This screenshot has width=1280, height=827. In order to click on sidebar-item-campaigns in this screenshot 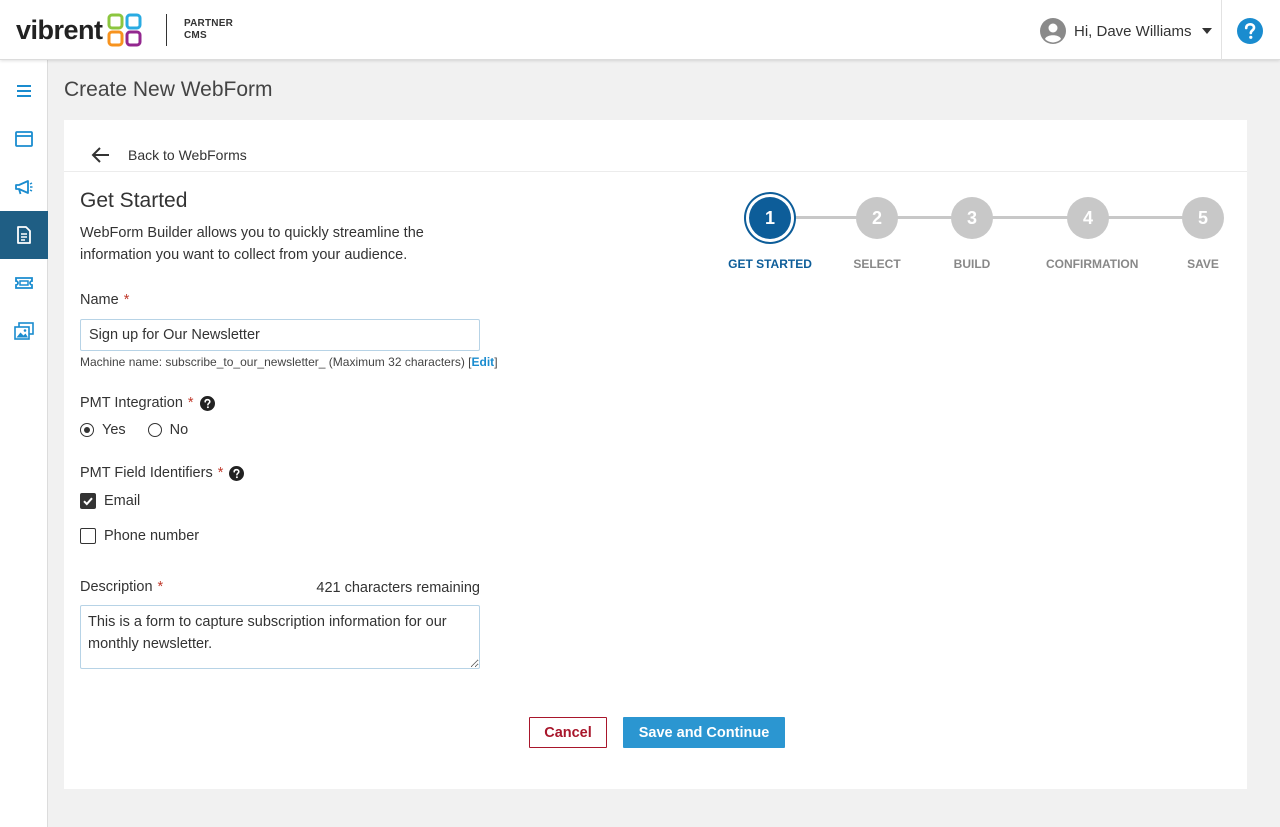, I will do `click(24, 187)`.